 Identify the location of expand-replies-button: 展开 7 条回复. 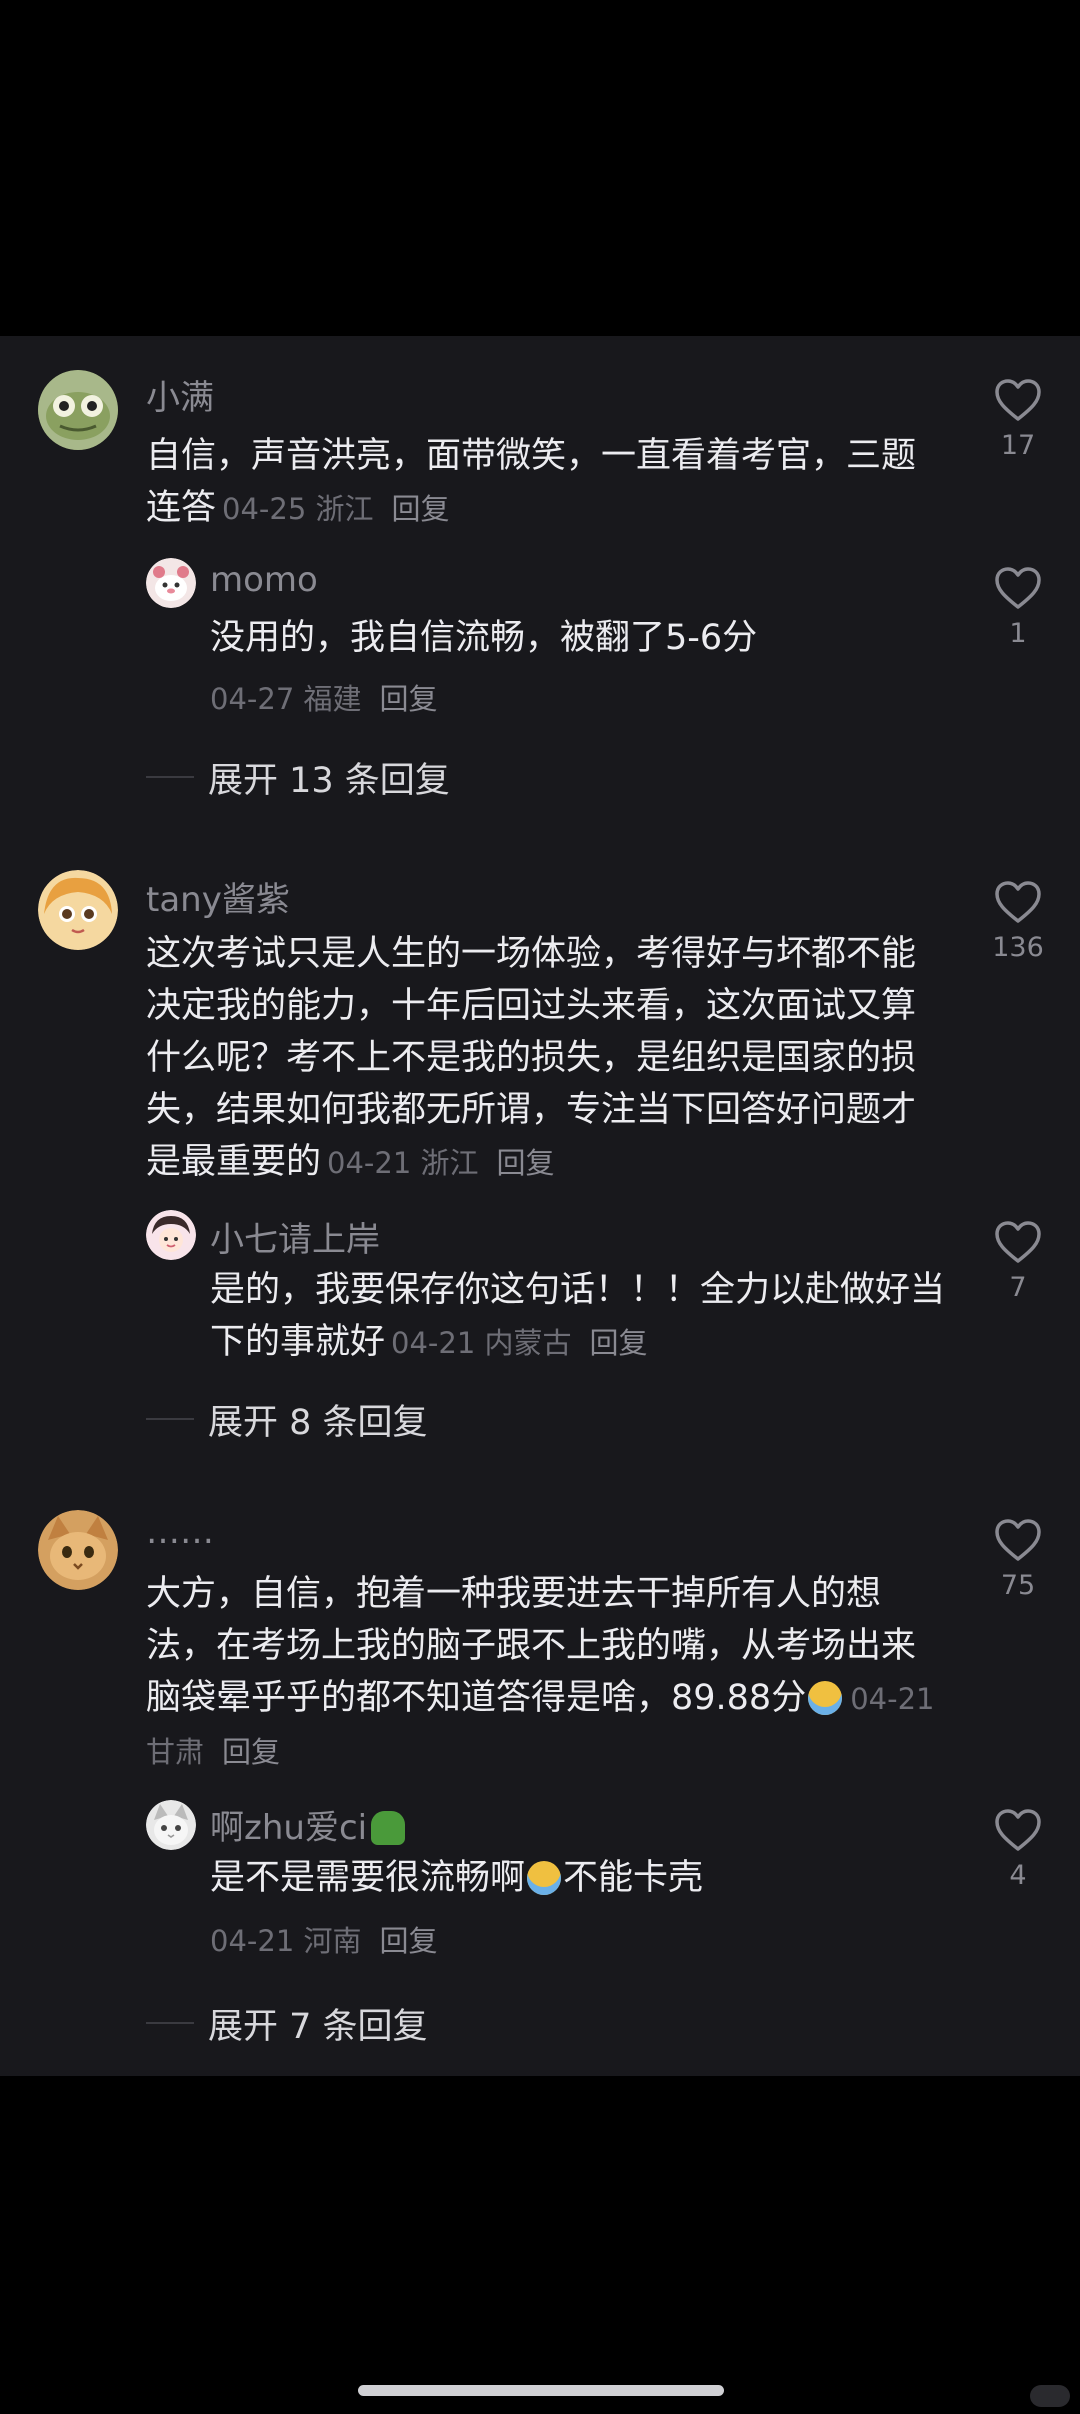
(318, 2023).